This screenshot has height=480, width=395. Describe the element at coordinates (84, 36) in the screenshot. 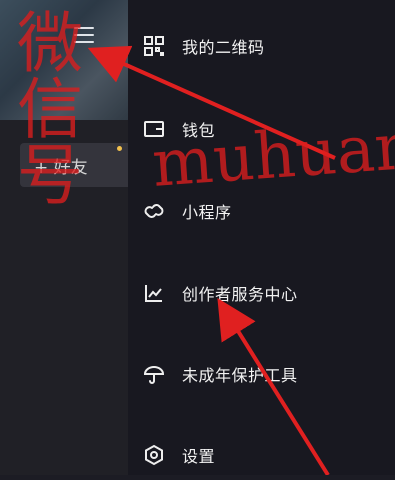

I see `hamburger-menu-icon` at that location.